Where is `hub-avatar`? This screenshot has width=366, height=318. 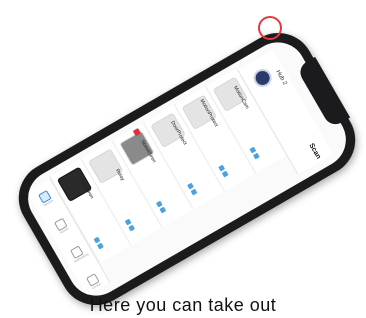 hub-avatar is located at coordinates (262, 78).